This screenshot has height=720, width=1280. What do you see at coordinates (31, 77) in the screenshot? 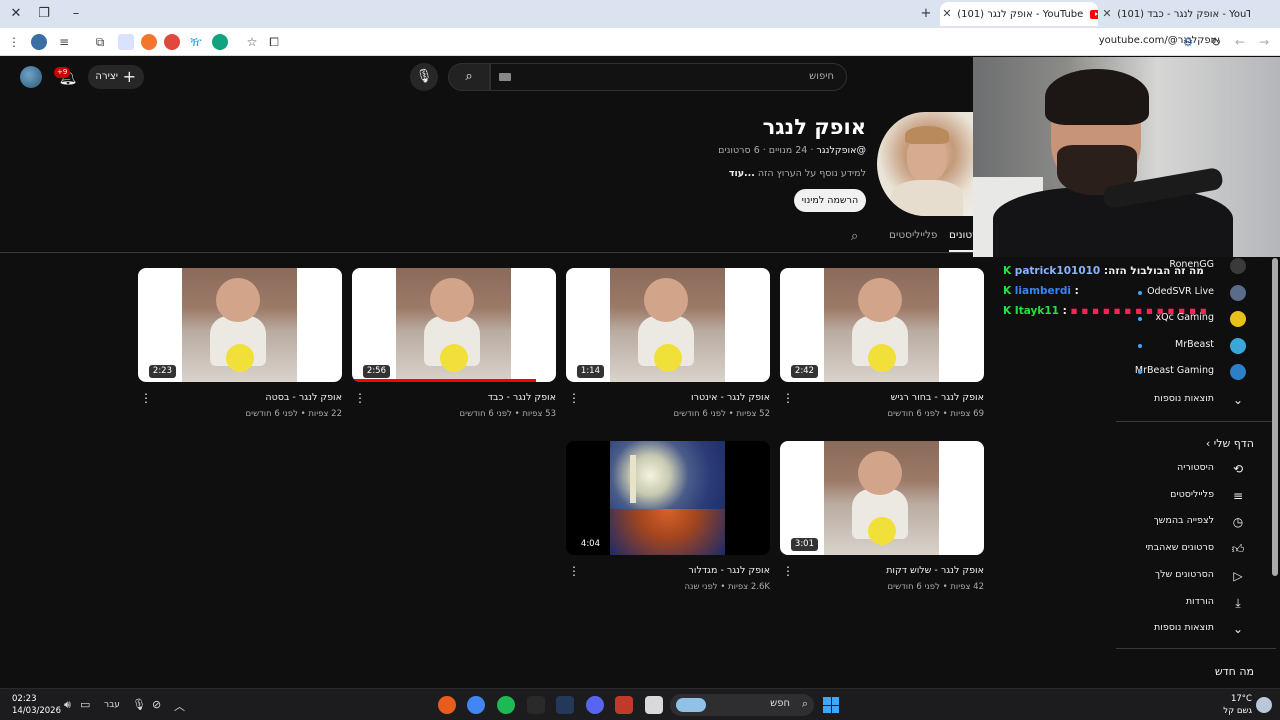
I see `account-avatar` at bounding box center [31, 77].